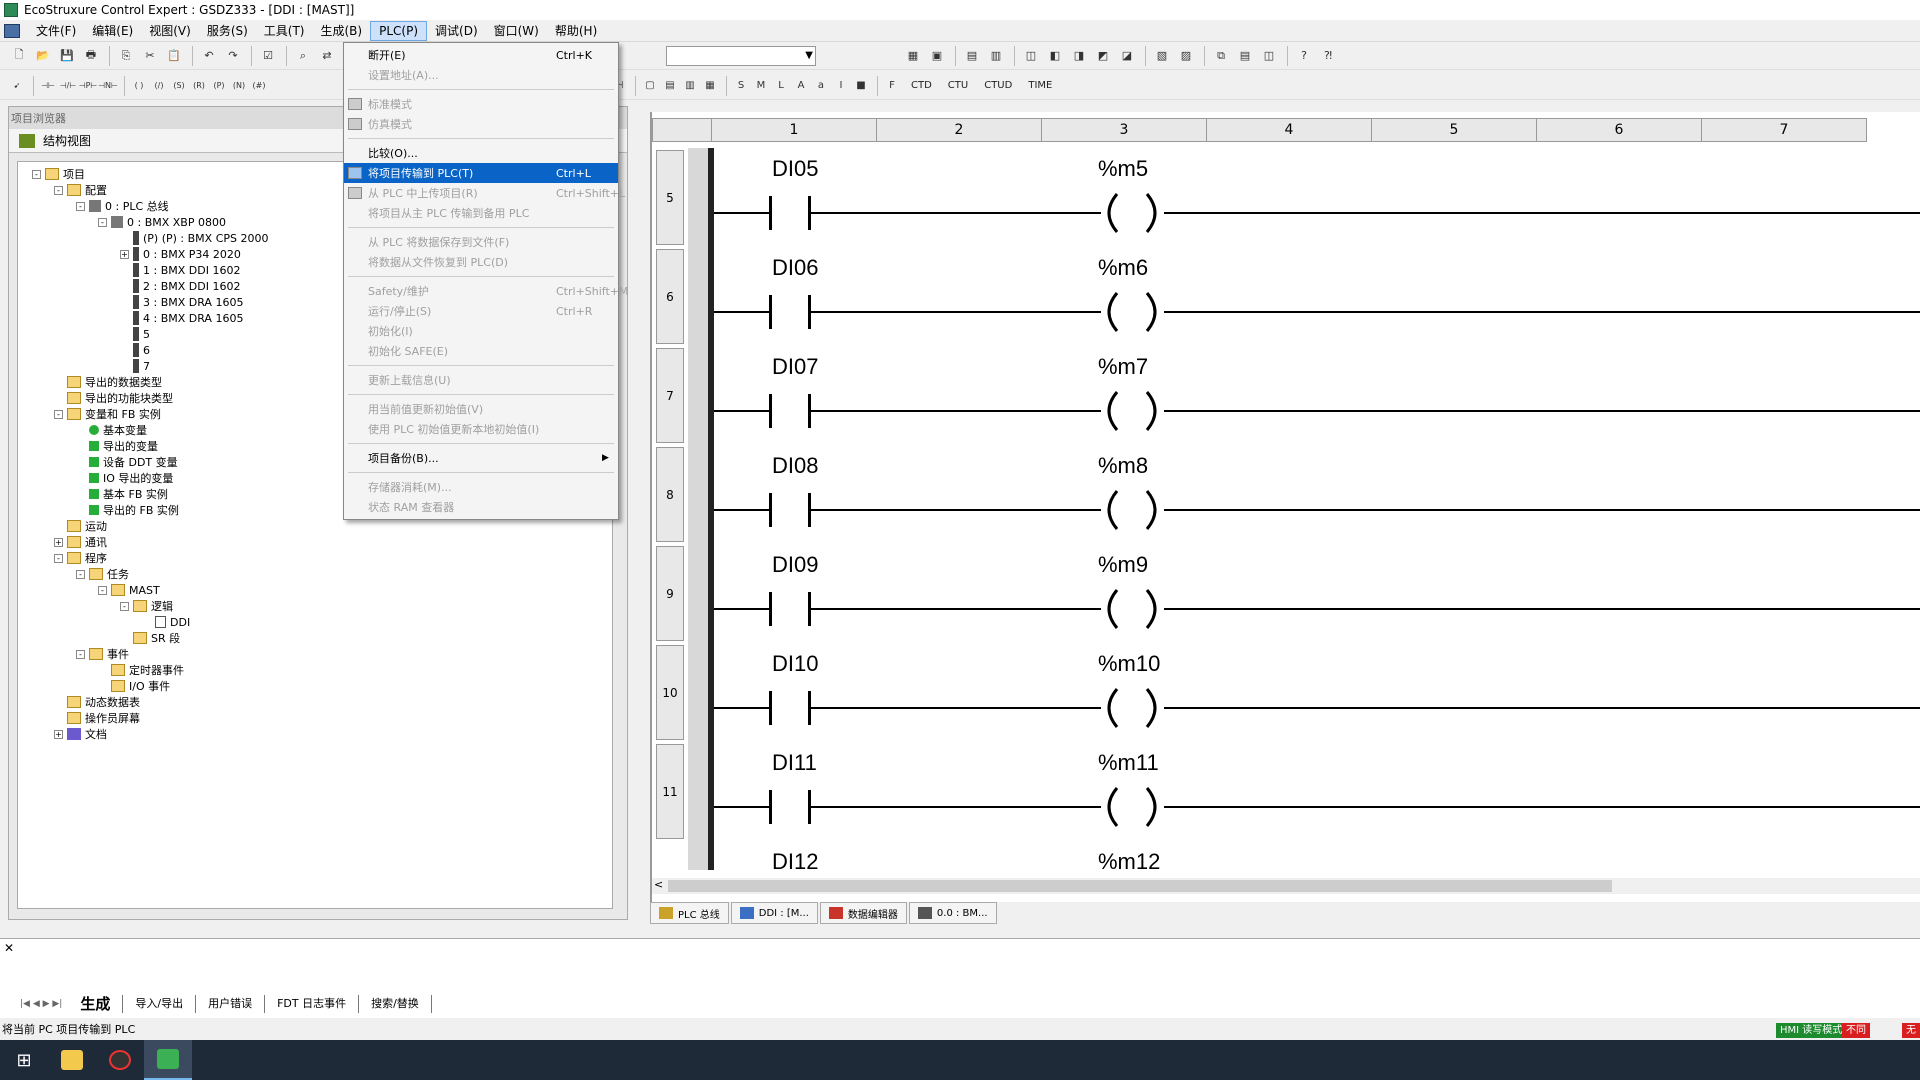  What do you see at coordinates (150, 56) in the screenshot?
I see `toolbar-button-icon: ✂` at bounding box center [150, 56].